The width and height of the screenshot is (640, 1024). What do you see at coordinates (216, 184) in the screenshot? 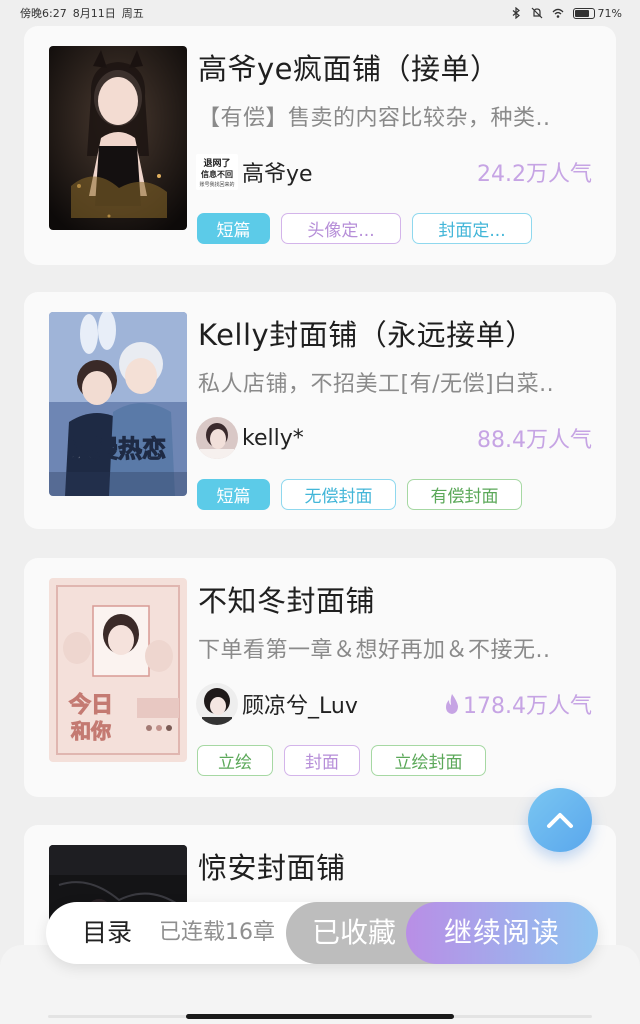
I see `avatar-text-line: 账号我找回来的` at bounding box center [216, 184].